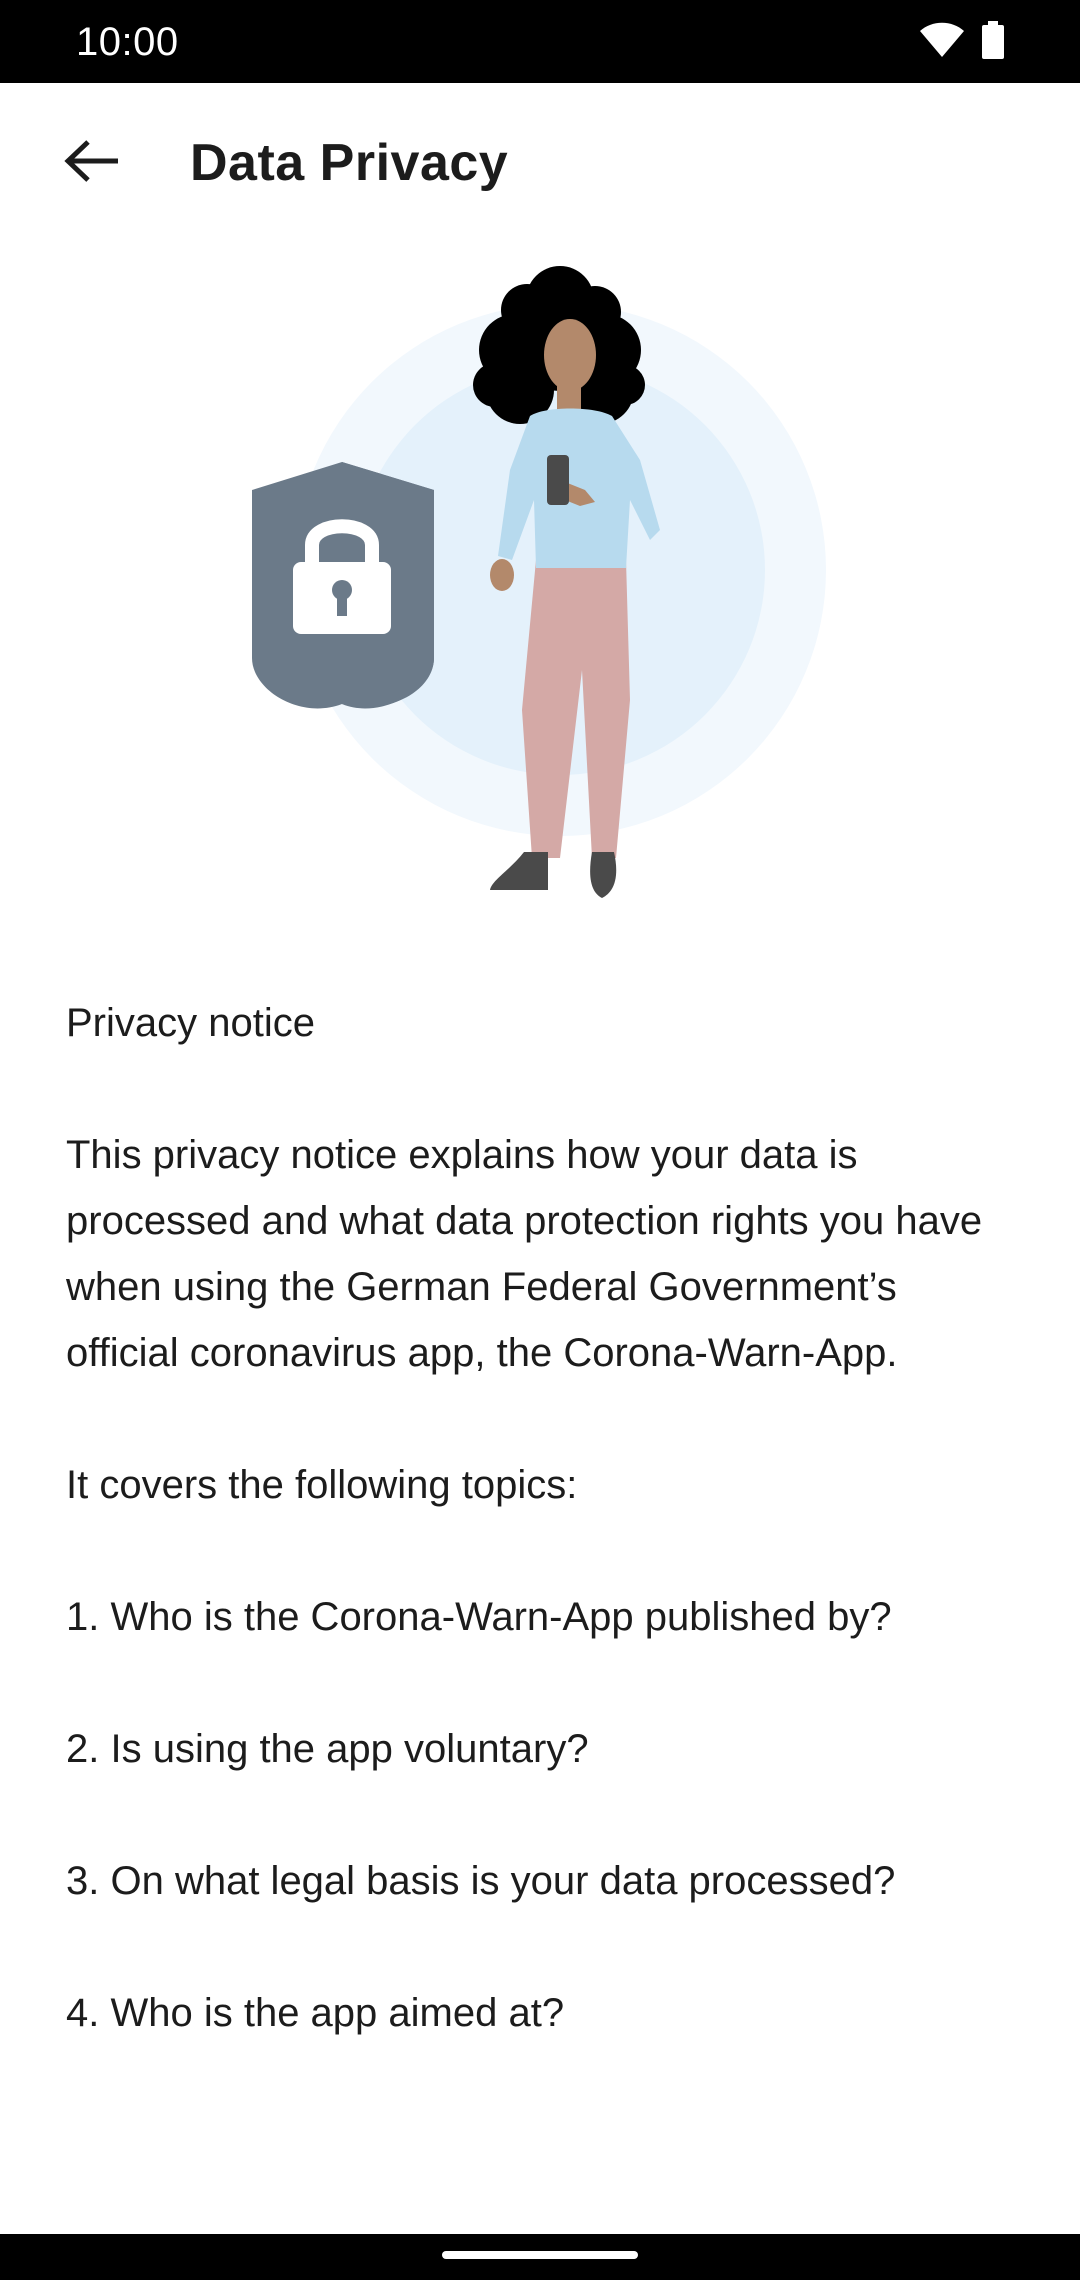 This screenshot has width=1080, height=2280. I want to click on status-icons, so click(962, 42).